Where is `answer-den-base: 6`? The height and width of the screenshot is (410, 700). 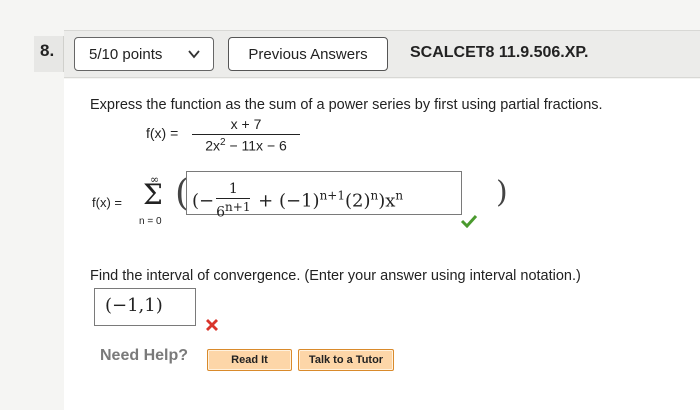
answer-den-base: 6 is located at coordinates (221, 212).